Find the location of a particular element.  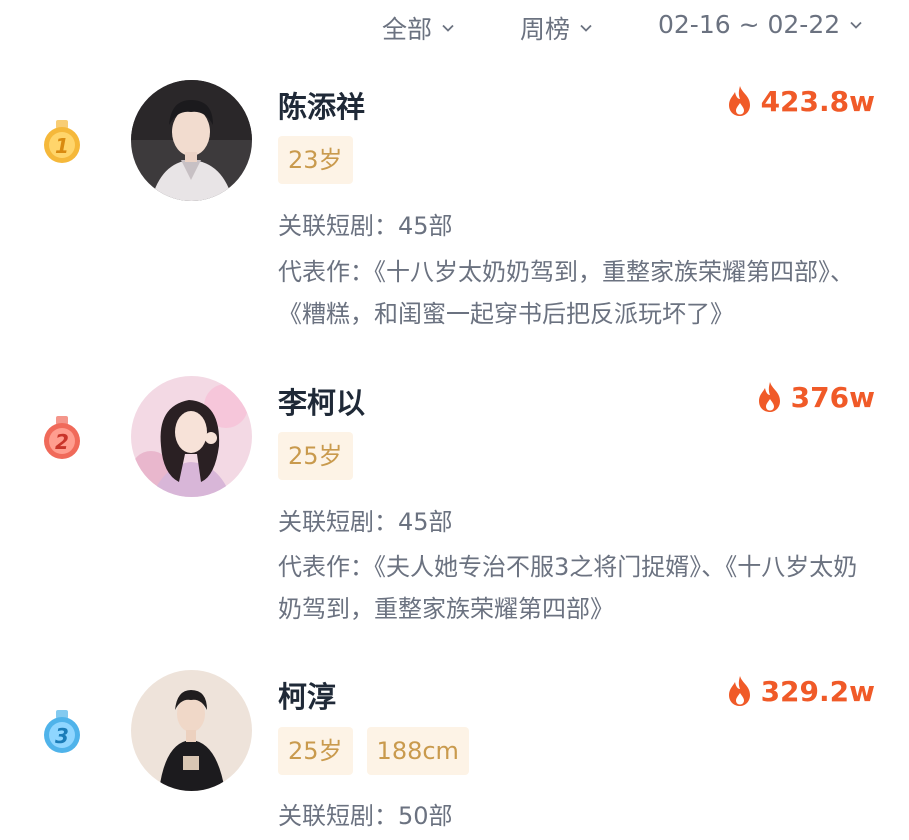

age-tag: 23岁 is located at coordinates (315, 160).